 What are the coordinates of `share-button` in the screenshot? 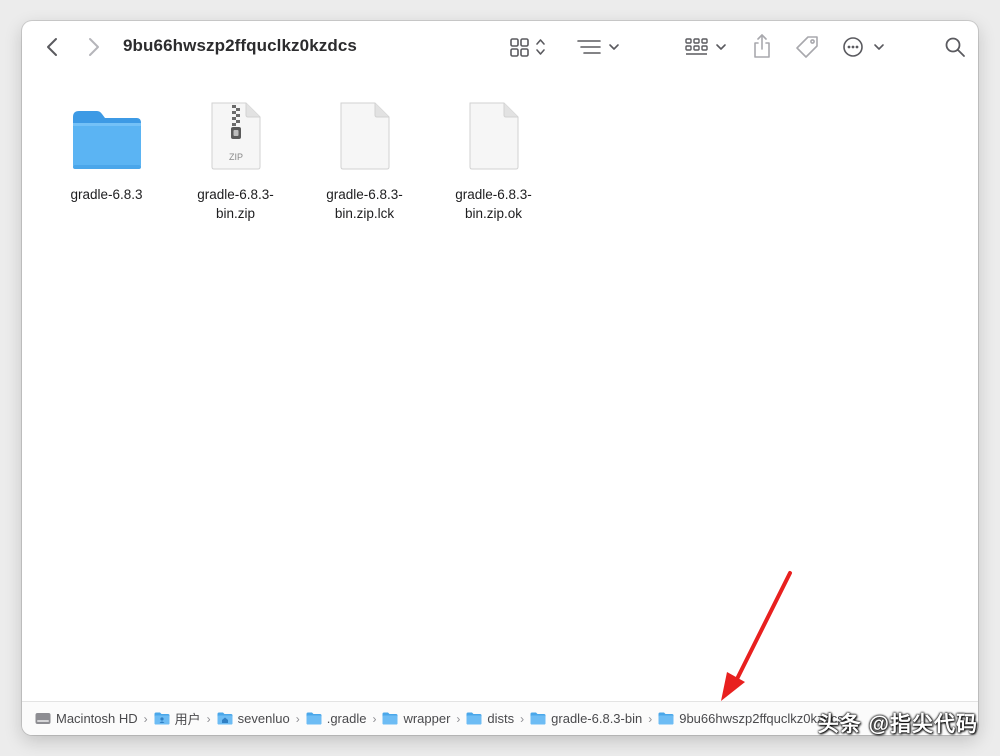 It's located at (762, 46).